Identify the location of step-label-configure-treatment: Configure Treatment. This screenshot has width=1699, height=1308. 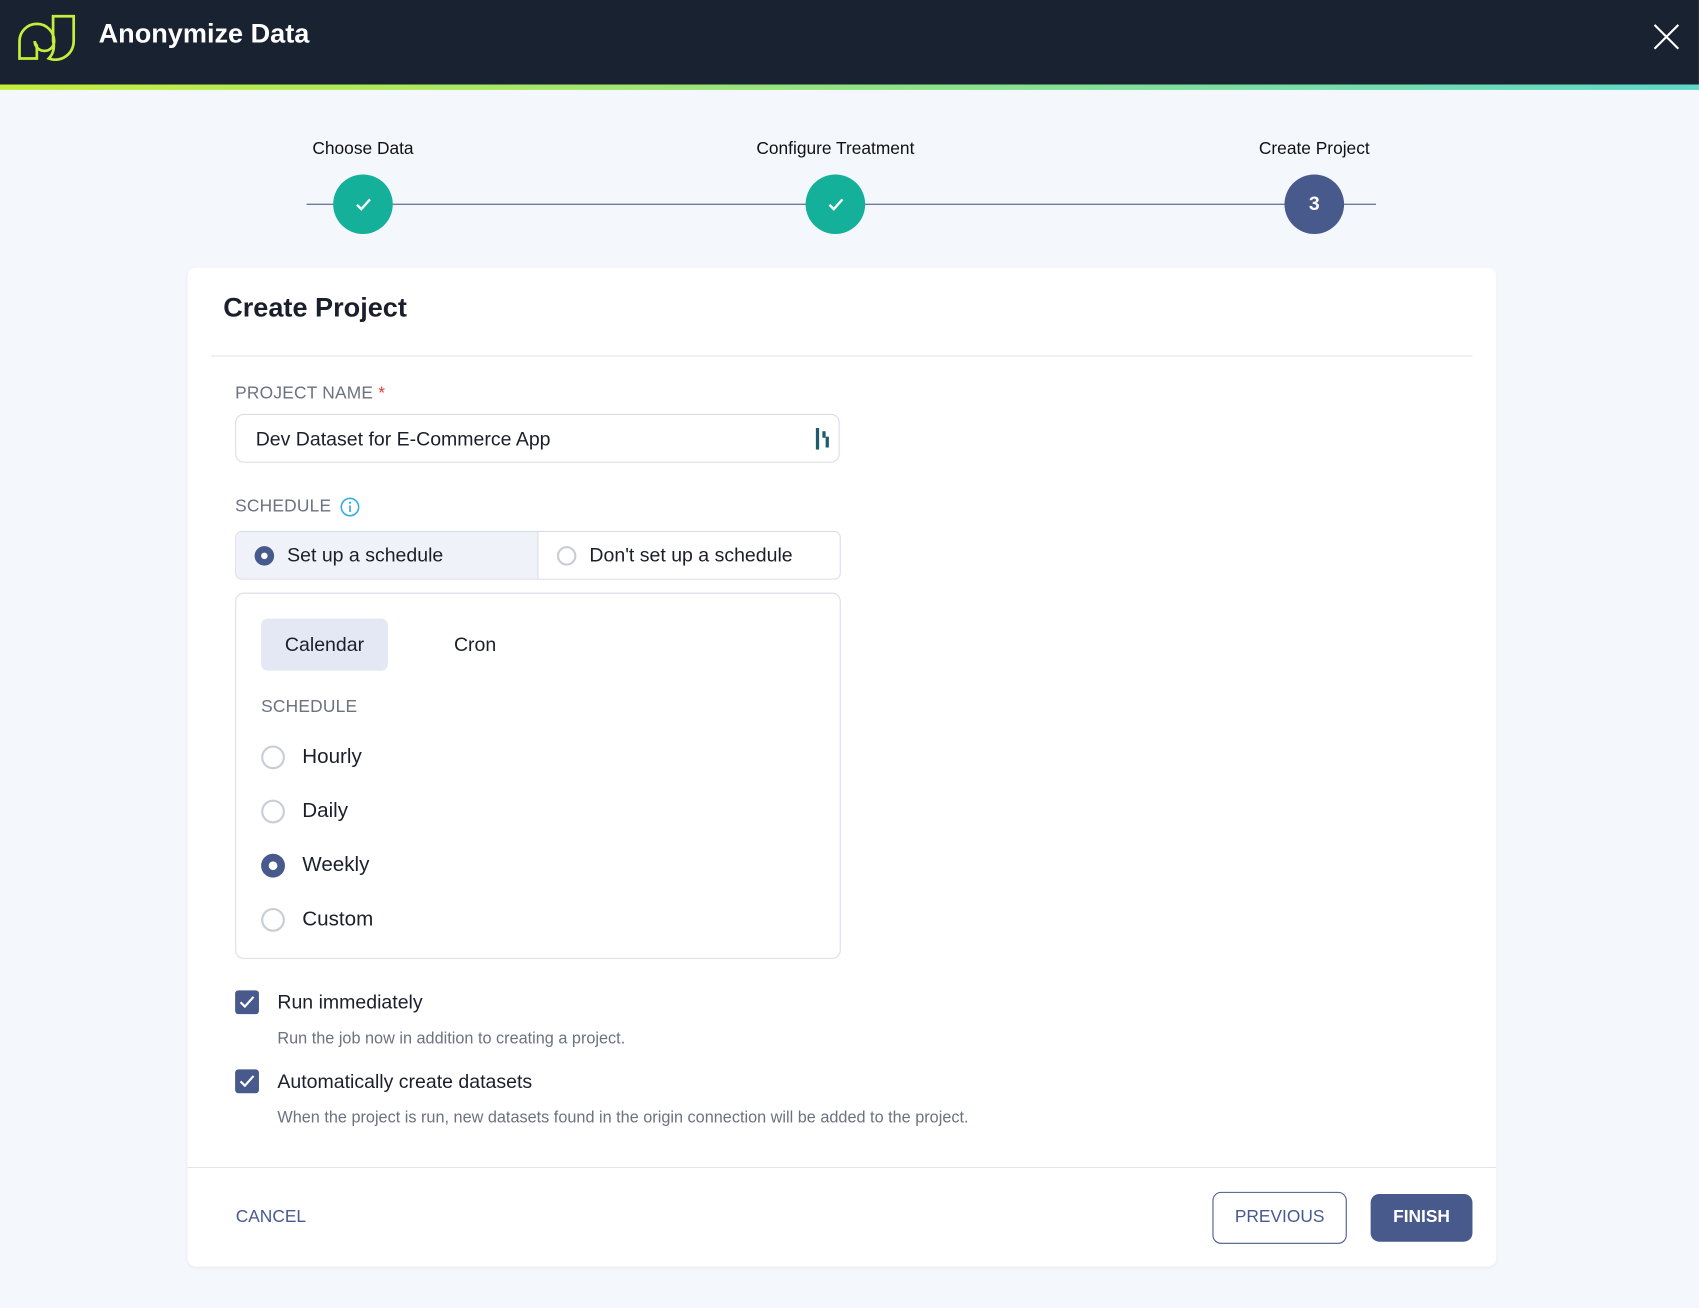
(835, 149).